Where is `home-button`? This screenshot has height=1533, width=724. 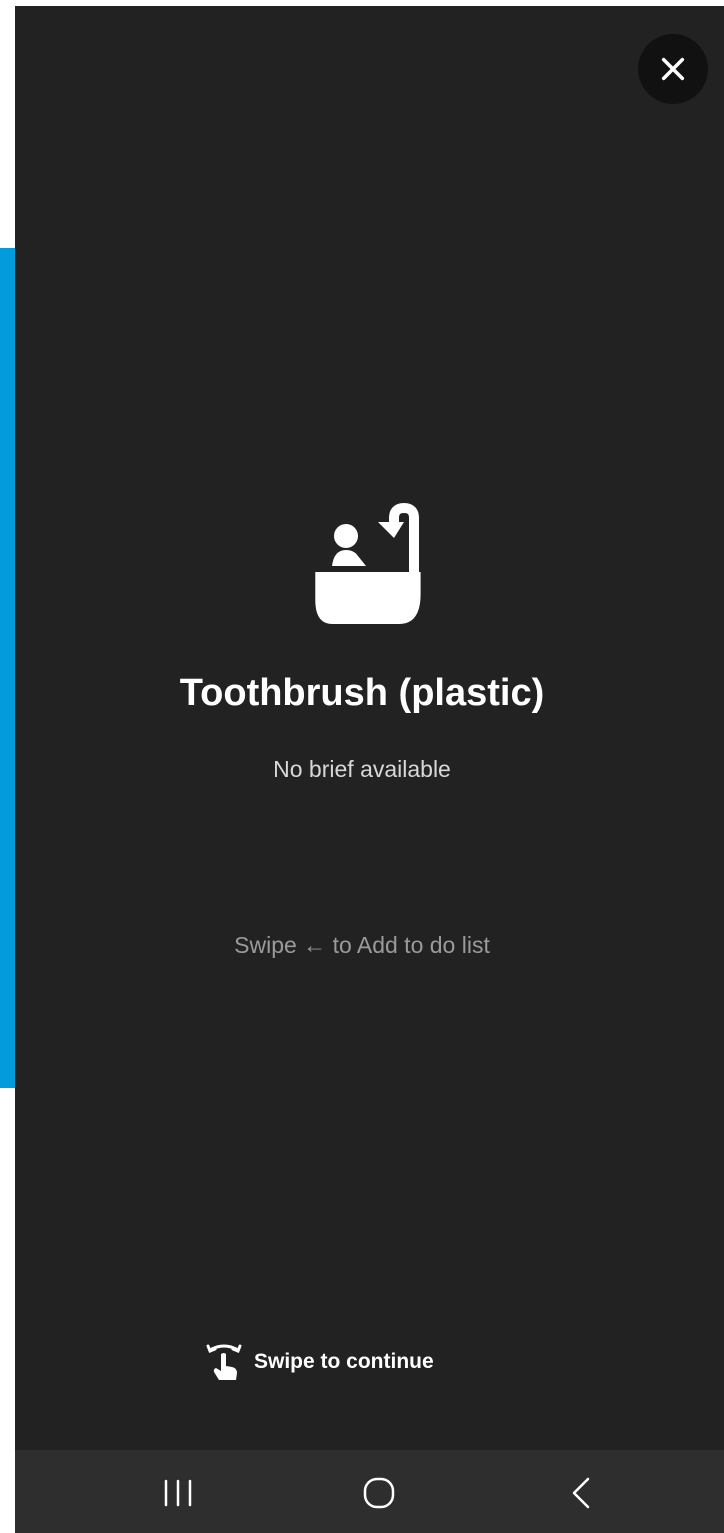
home-button is located at coordinates (379, 1493).